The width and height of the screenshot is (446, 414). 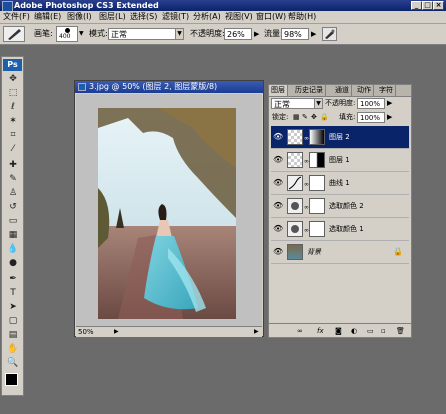 I want to click on layer-row-curves-1: 👁 ∞ 曲线 1, so click(x=340, y=183).